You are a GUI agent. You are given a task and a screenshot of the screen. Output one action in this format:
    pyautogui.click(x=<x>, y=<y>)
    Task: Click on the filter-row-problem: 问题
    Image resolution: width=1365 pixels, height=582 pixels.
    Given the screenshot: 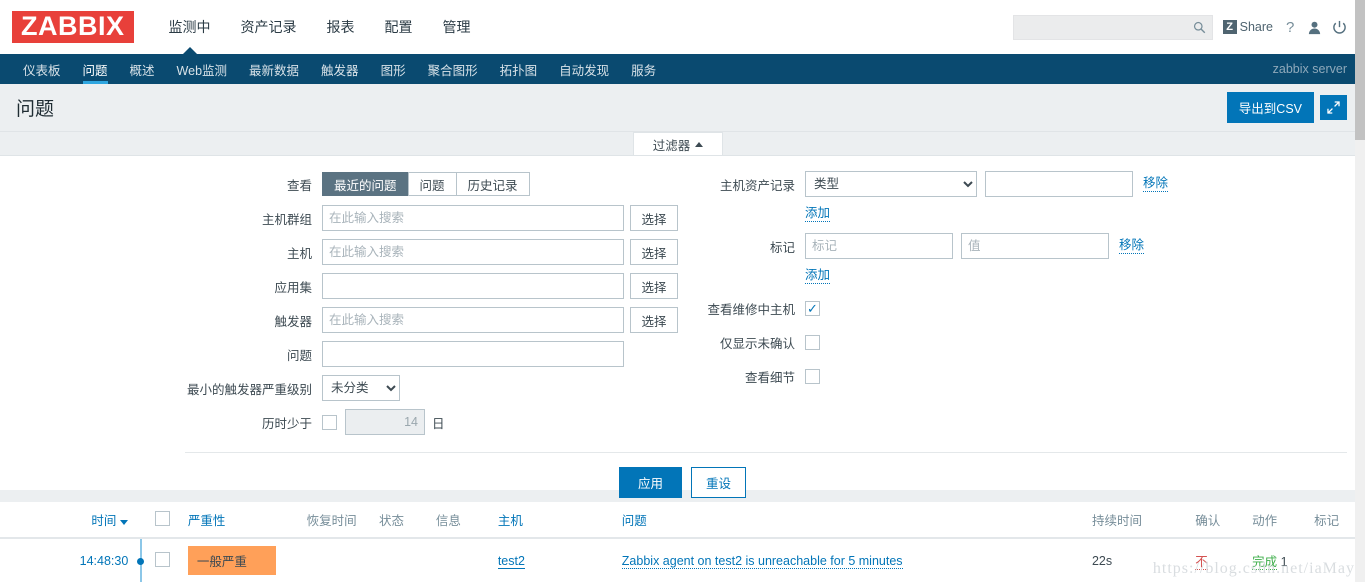 What is the action you would take?
    pyautogui.click(x=350, y=354)
    